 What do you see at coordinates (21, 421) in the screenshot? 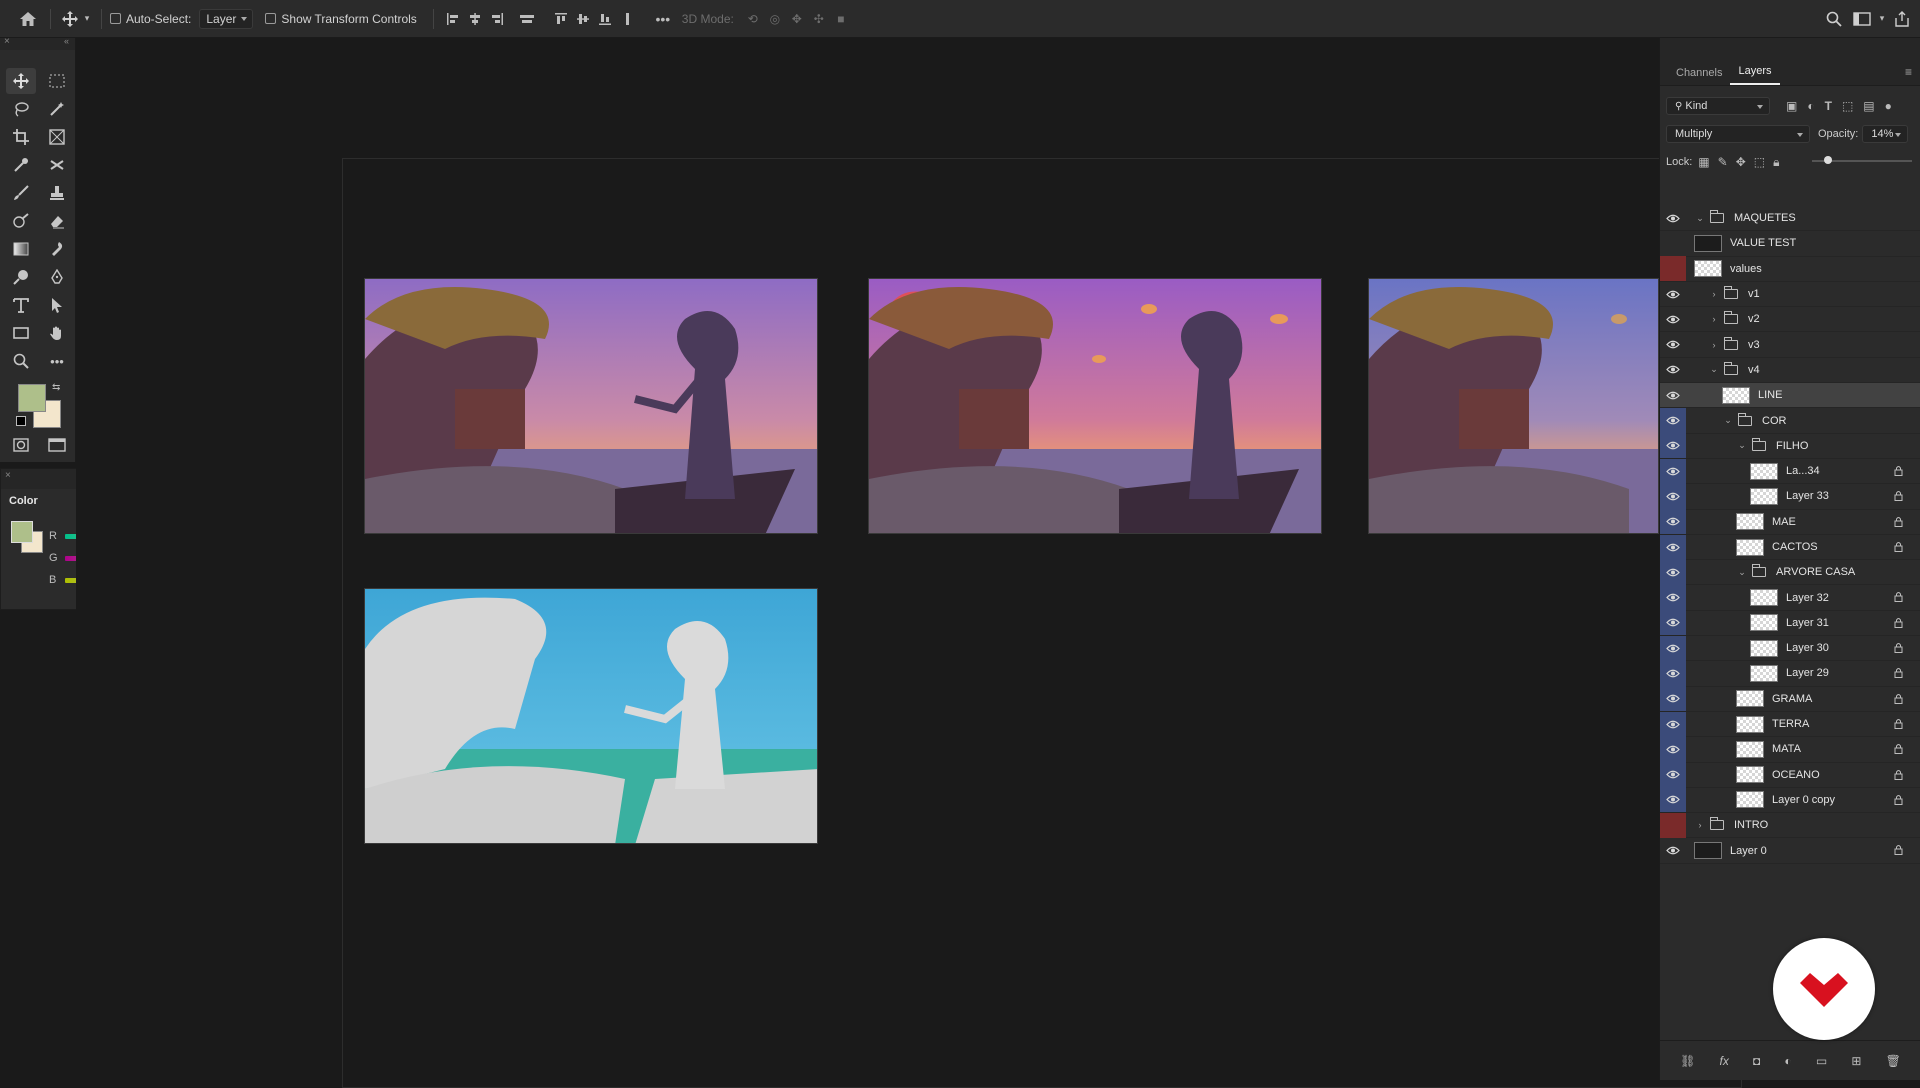
I see `default-colors-icon` at bounding box center [21, 421].